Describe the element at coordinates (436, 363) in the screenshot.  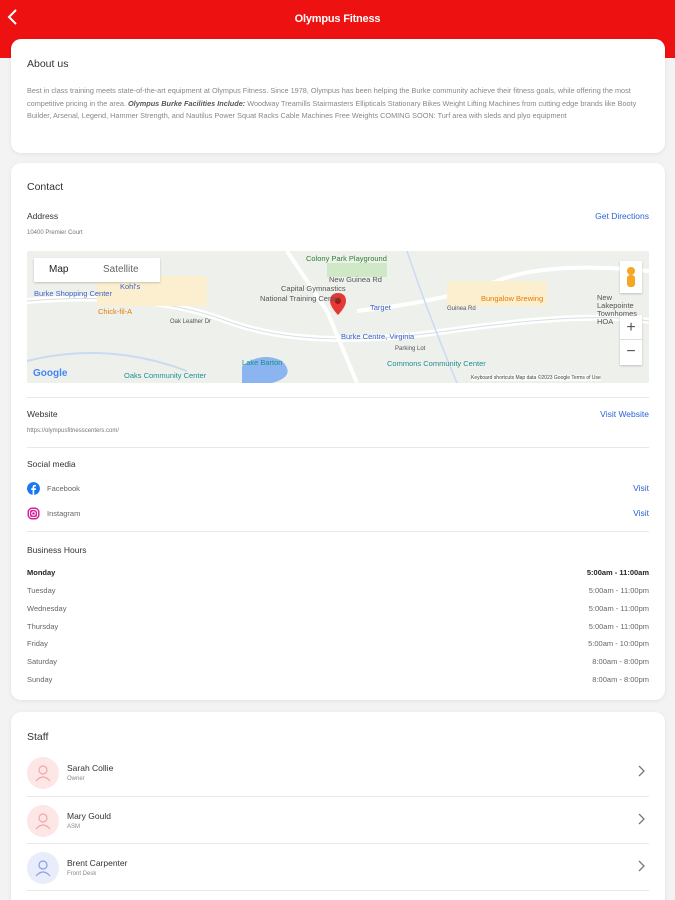
I see `map-label: Commons Community Center` at that location.